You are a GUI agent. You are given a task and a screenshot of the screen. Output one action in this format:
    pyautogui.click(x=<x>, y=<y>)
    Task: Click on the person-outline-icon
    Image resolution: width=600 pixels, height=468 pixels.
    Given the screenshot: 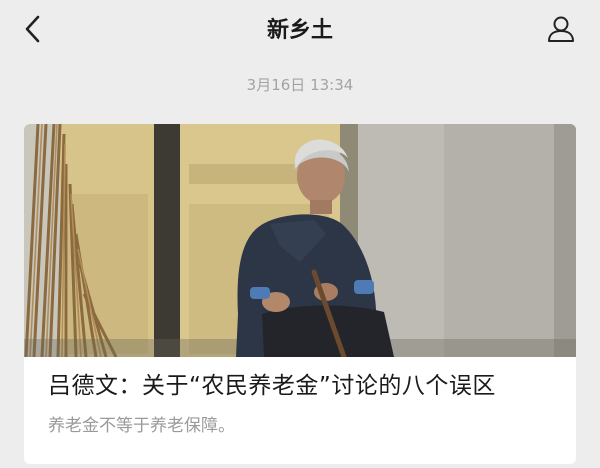 What is the action you would take?
    pyautogui.click(x=561, y=31)
    